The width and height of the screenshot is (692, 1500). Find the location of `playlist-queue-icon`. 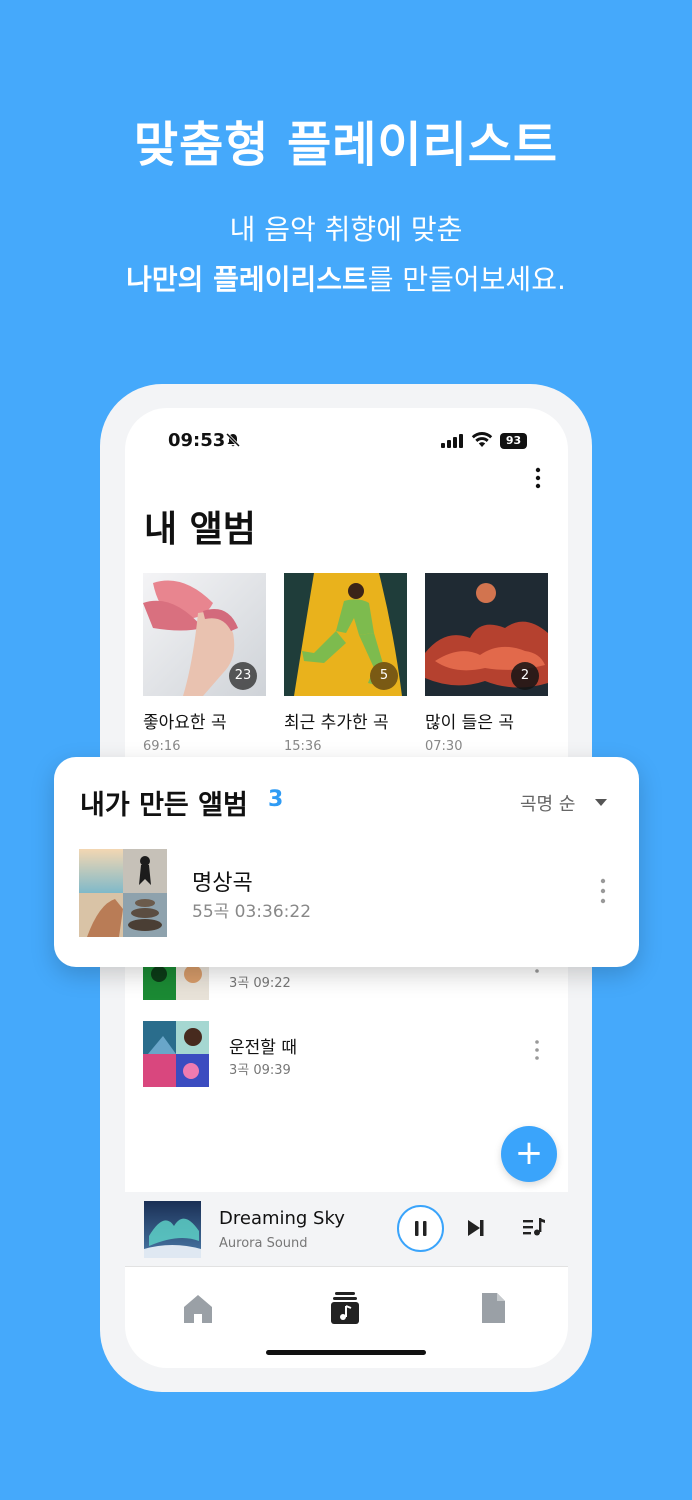

playlist-queue-icon is located at coordinates (534, 1227).